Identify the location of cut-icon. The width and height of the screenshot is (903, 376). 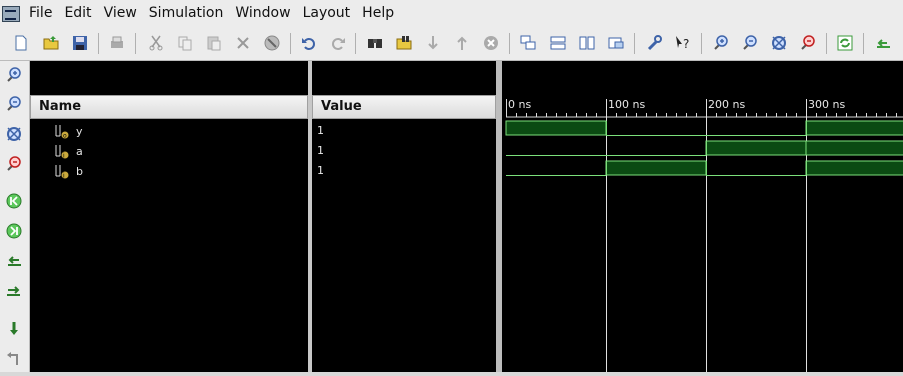
(156, 43).